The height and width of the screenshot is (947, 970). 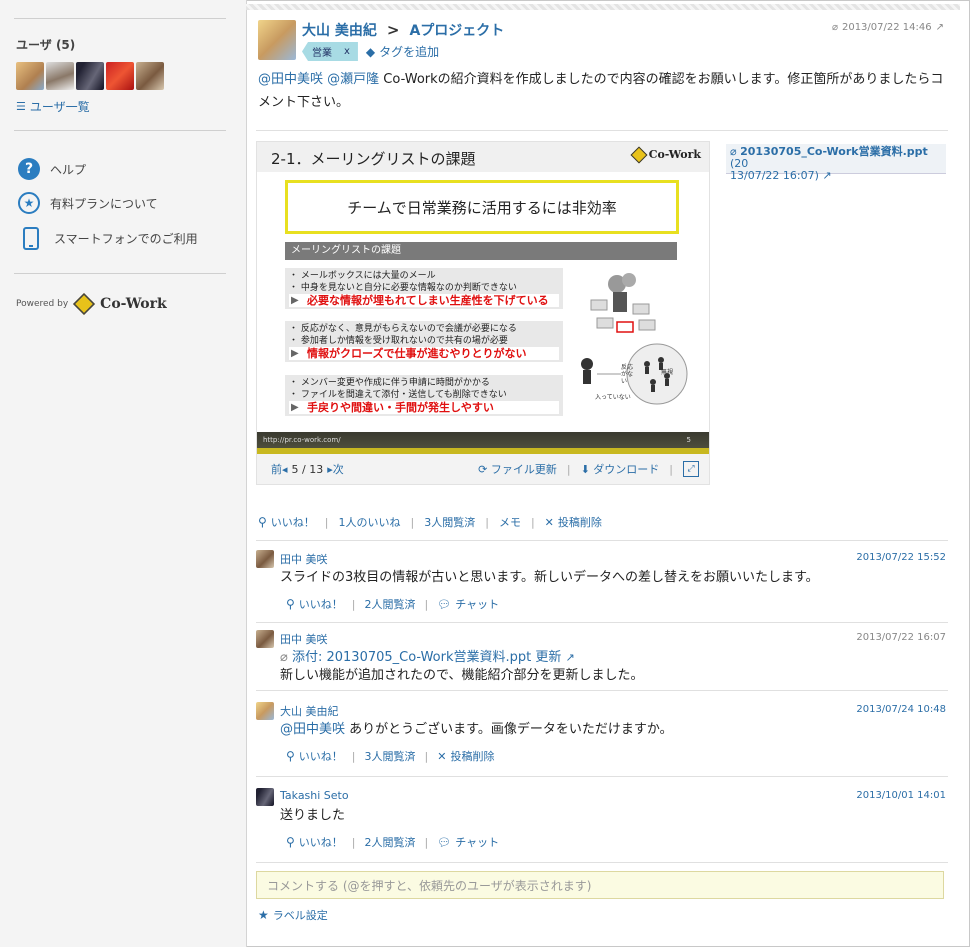 What do you see at coordinates (52, 169) in the screenshot?
I see `sidebar-item-help: ? ヘルプ` at bounding box center [52, 169].